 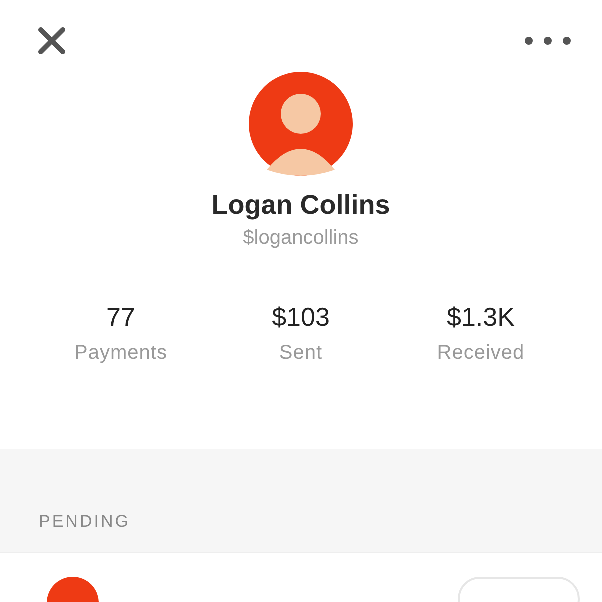 I want to click on stat-value: $1.3K, so click(x=481, y=317).